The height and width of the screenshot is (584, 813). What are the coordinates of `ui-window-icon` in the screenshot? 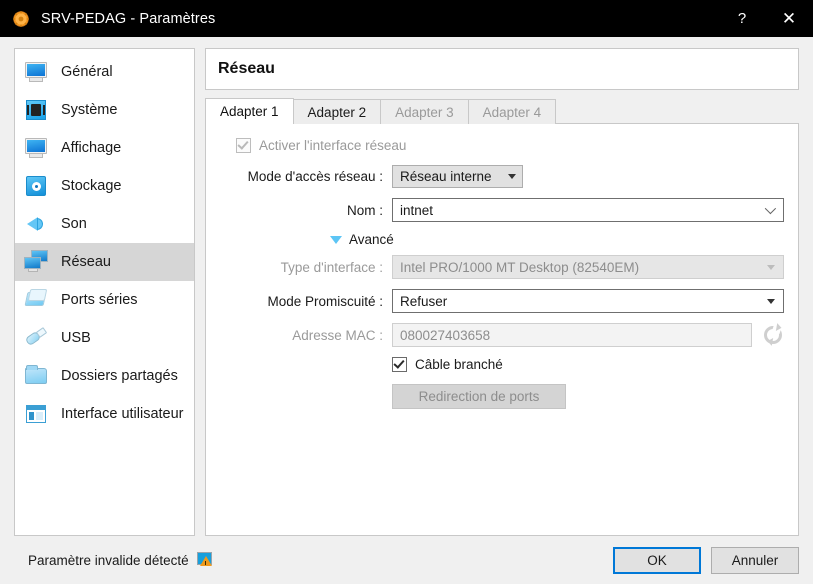 It's located at (36, 414).